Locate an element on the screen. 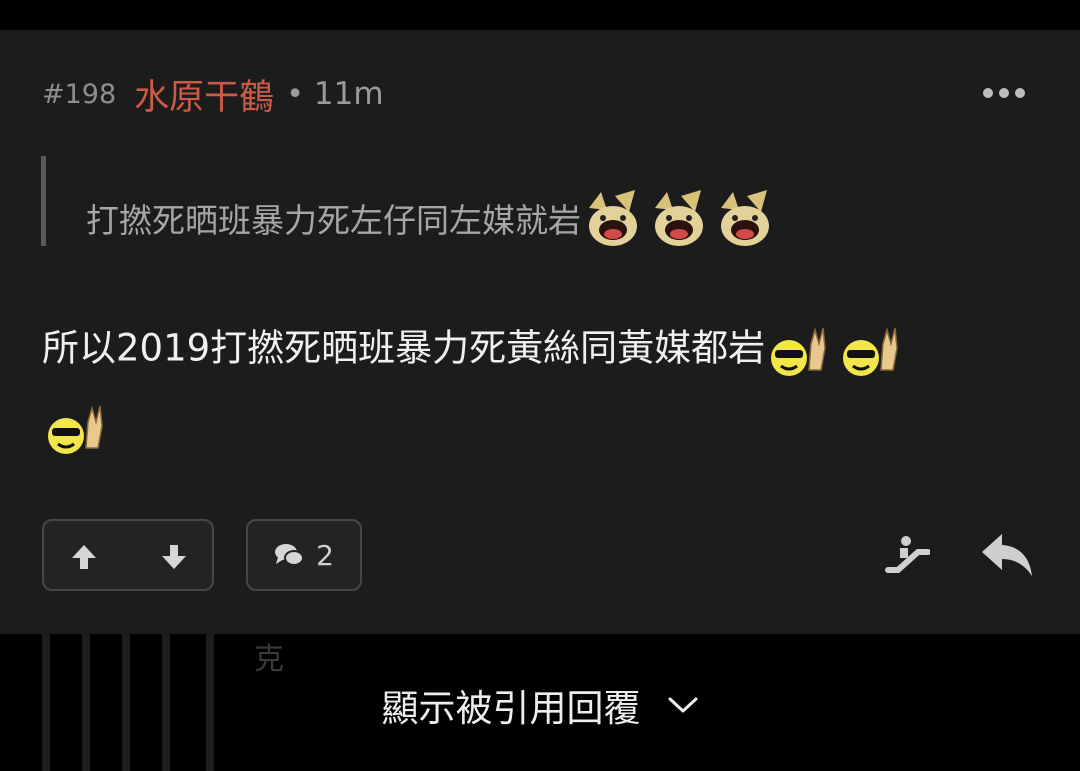 Image resolution: width=1080 pixels, height=771 pixels. chat-bubbles-icon is located at coordinates (290, 555).